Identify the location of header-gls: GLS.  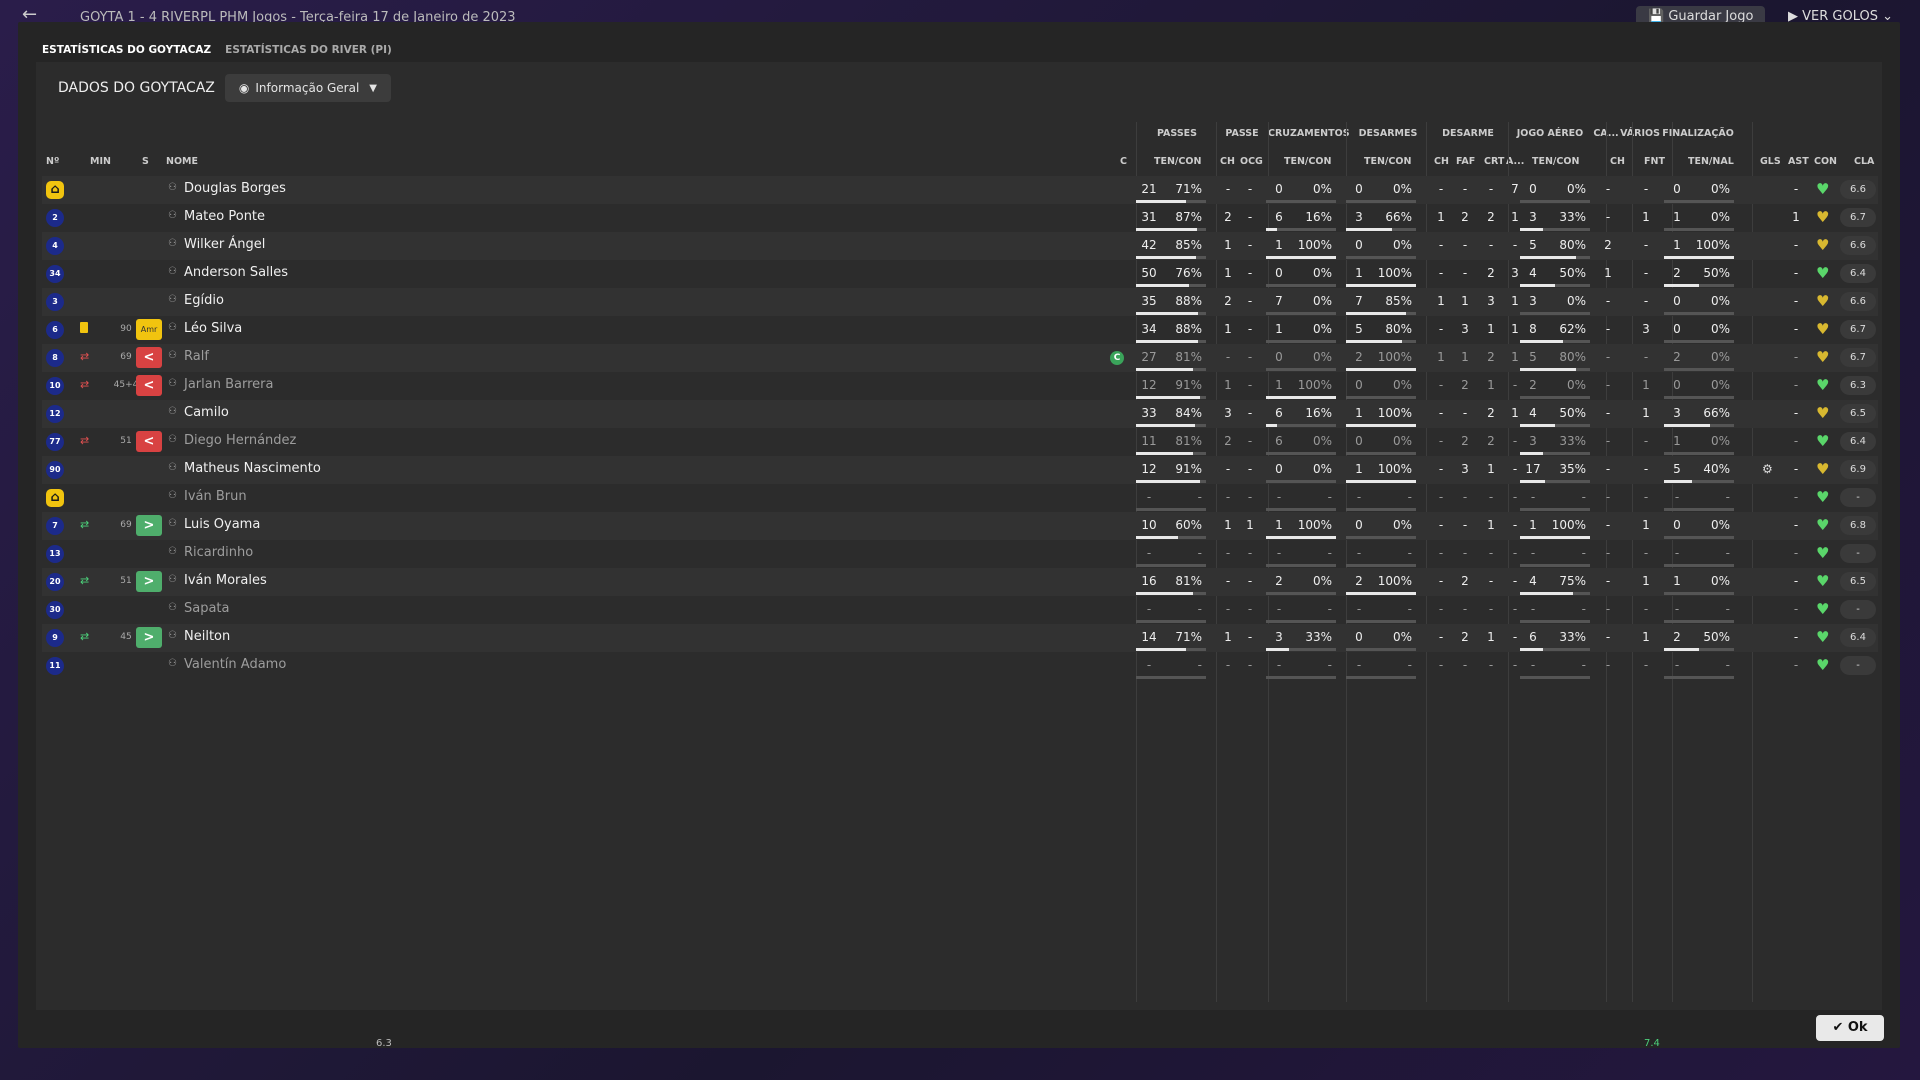
(1770, 161).